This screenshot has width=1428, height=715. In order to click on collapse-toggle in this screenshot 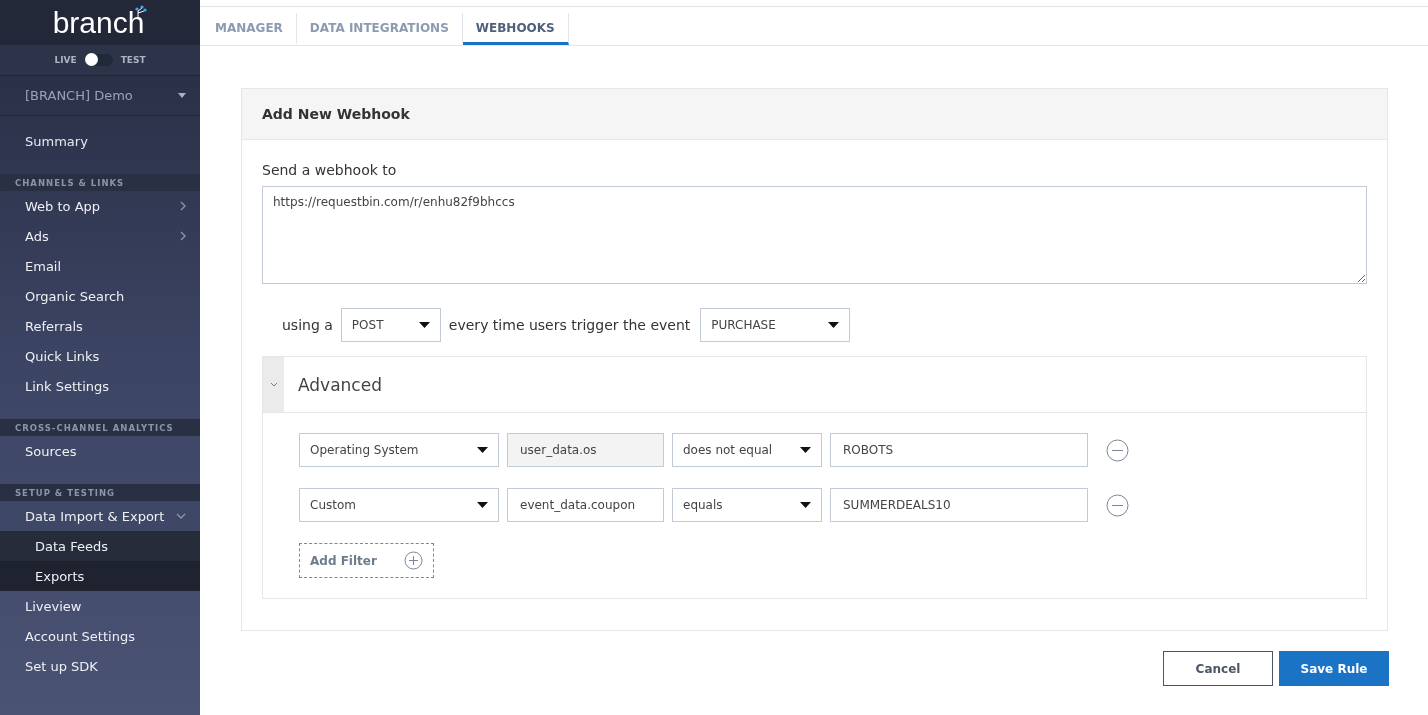, I will do `click(273, 384)`.